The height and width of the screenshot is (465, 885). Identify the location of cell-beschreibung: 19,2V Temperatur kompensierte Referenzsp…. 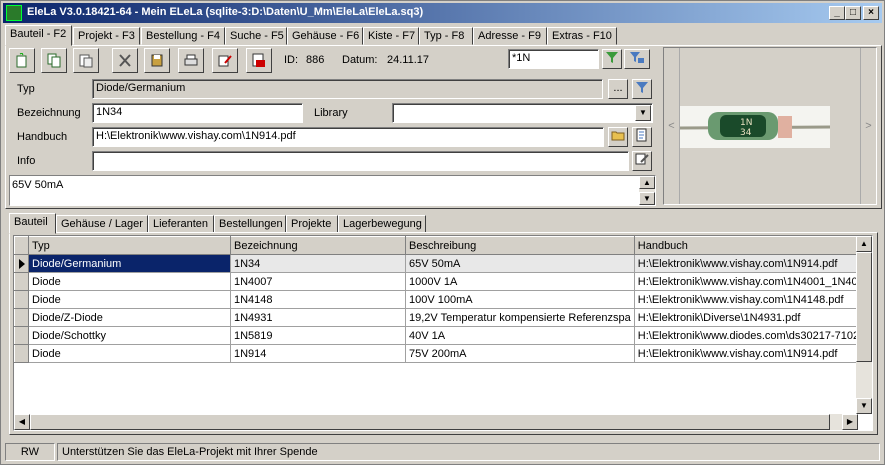
(520, 317).